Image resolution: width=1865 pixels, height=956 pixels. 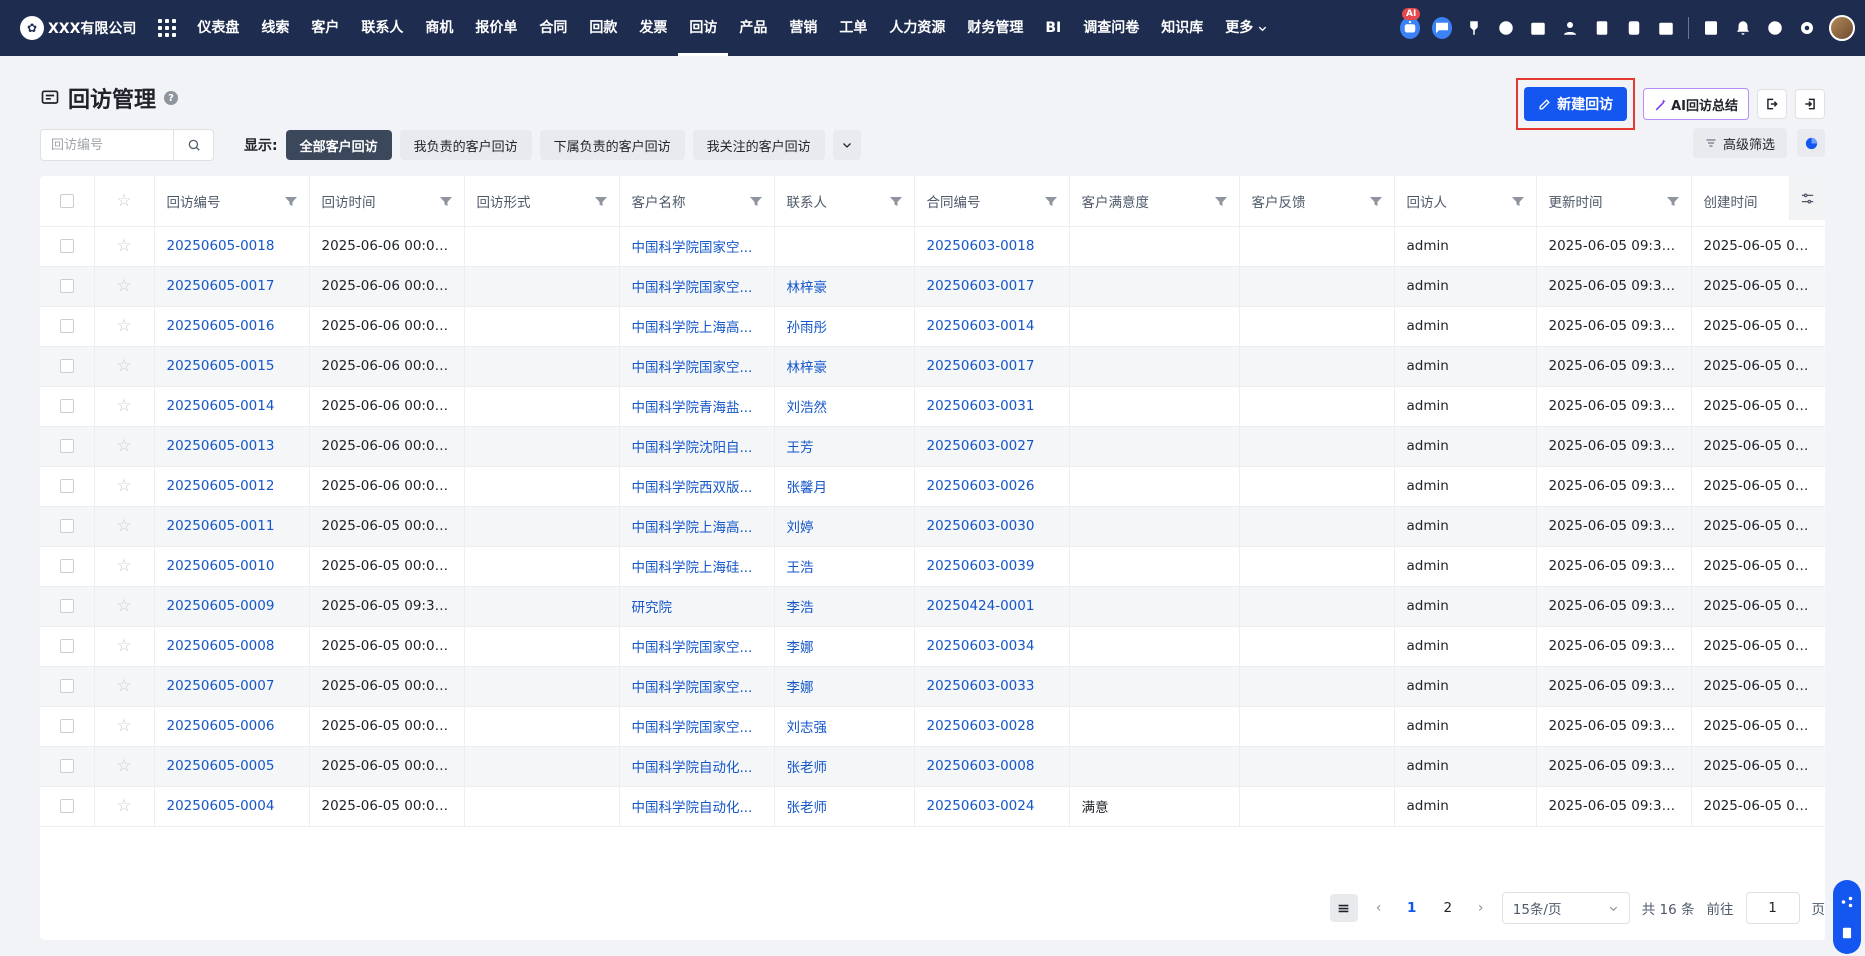 What do you see at coordinates (439, 28) in the screenshot?
I see `nav-item-4: 商机` at bounding box center [439, 28].